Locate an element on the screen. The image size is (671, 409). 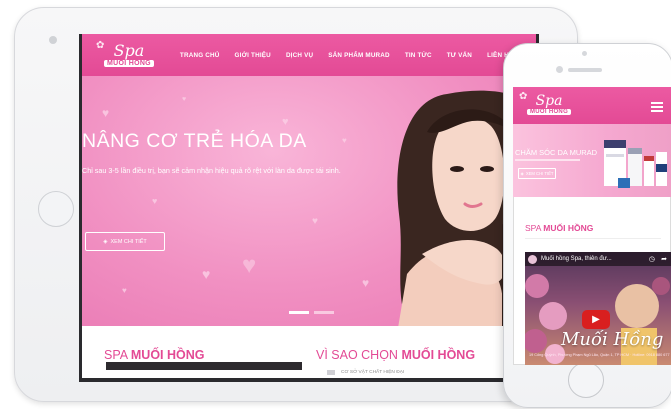
feature-label: CƠ SỞ VẬT CHẤT HIỆN ĐẠI is located at coordinates (373, 372).